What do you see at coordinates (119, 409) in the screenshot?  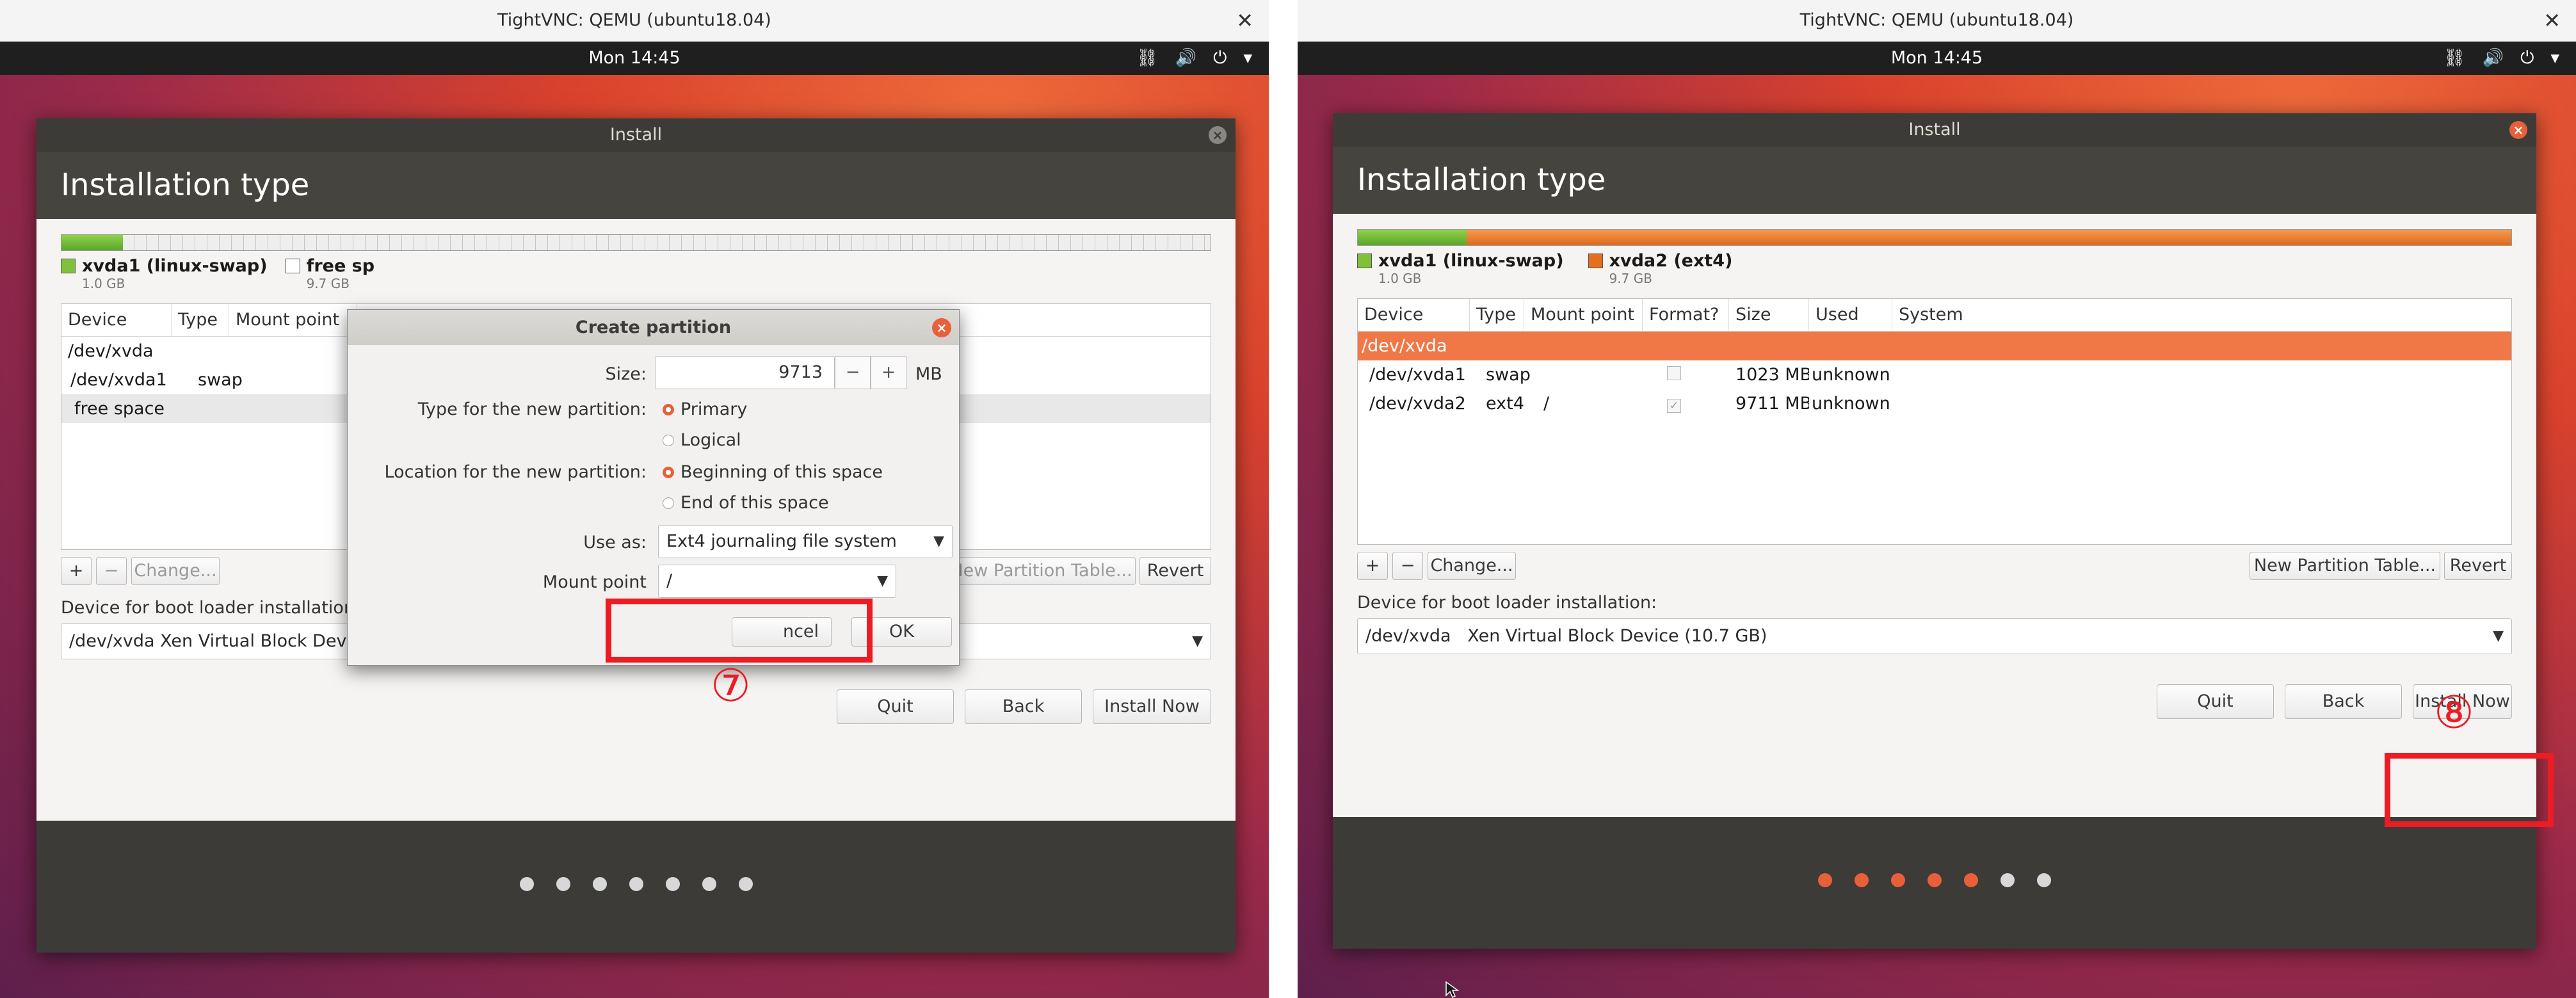 I see `cell-device: free space` at bounding box center [119, 409].